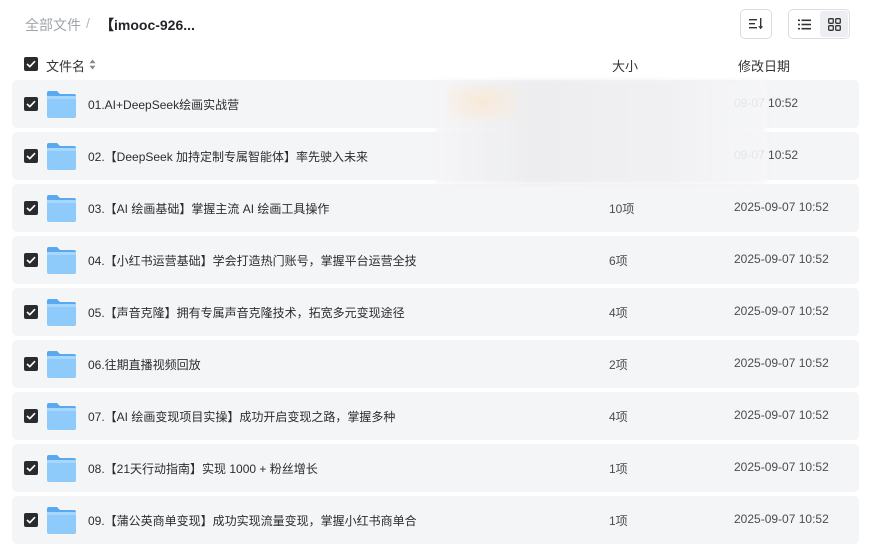  I want to click on file-name: 02.【DeepSeek 加持定制专属智能体】率先驶入未来, so click(228, 156).